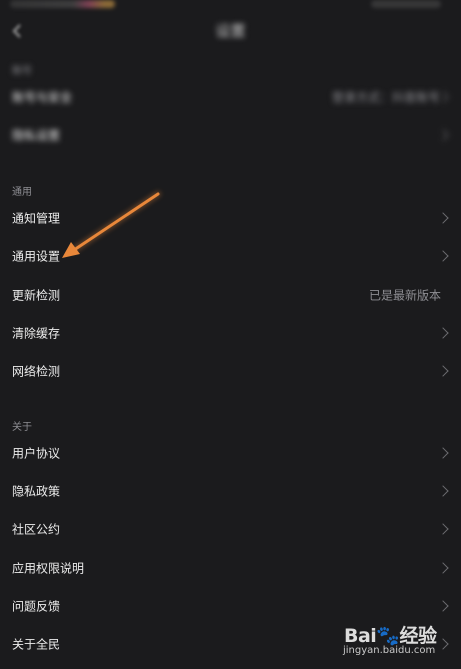 The image size is (461, 669). Describe the element at coordinates (36, 453) in the screenshot. I see `row-label: 用户协议` at that location.